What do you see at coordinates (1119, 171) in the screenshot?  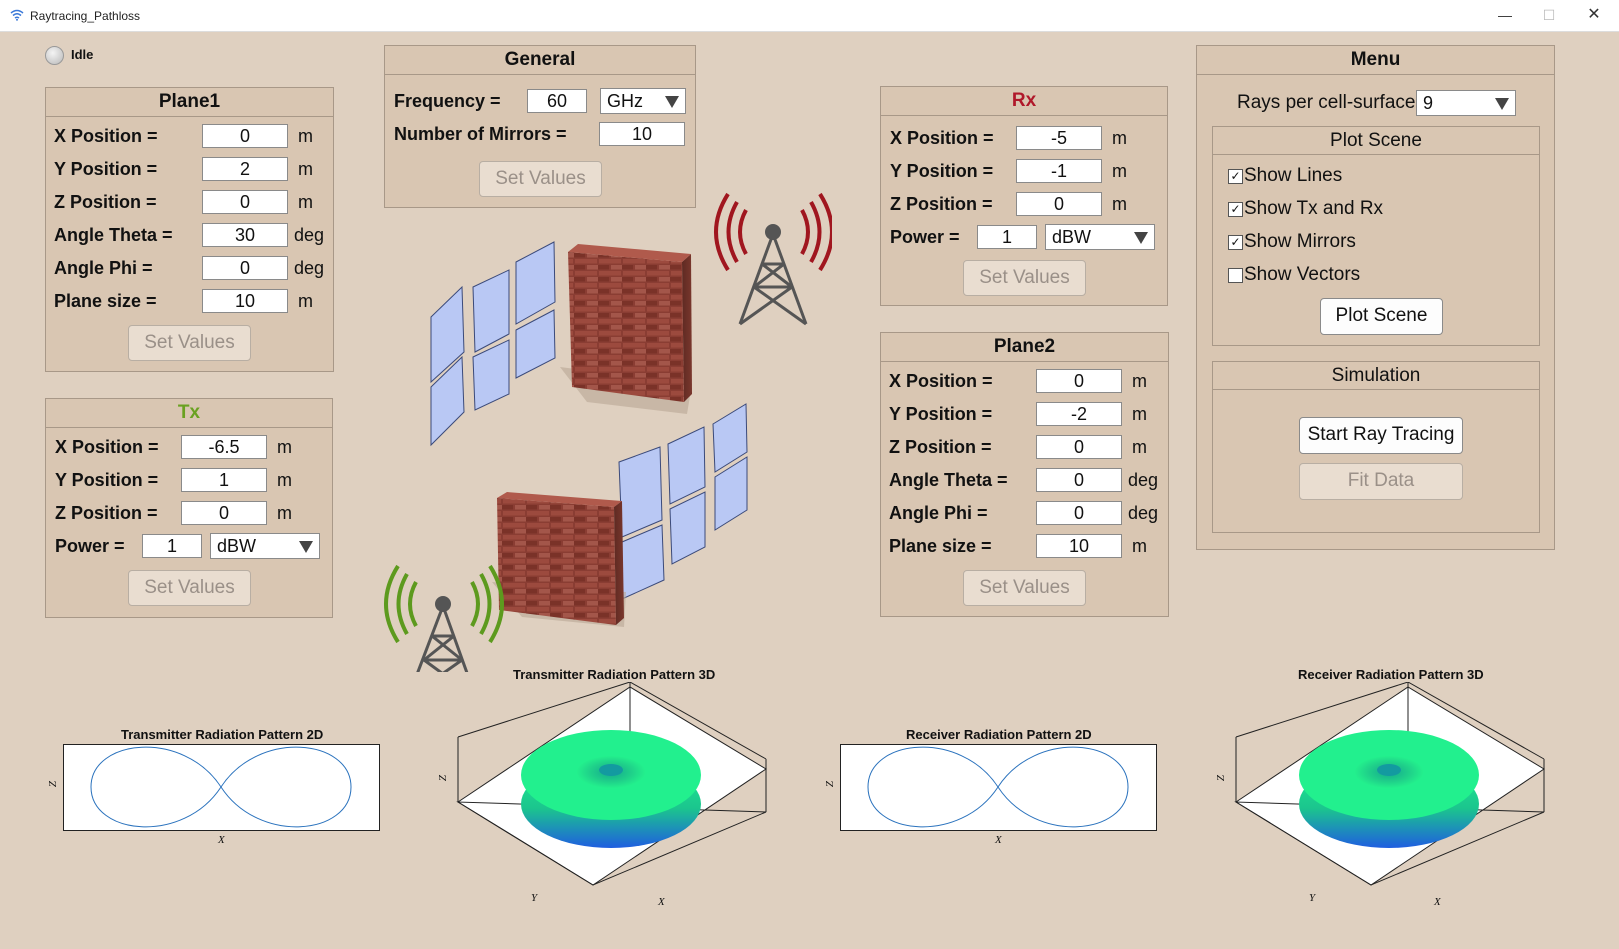 I see `rx-y-unit: m` at bounding box center [1119, 171].